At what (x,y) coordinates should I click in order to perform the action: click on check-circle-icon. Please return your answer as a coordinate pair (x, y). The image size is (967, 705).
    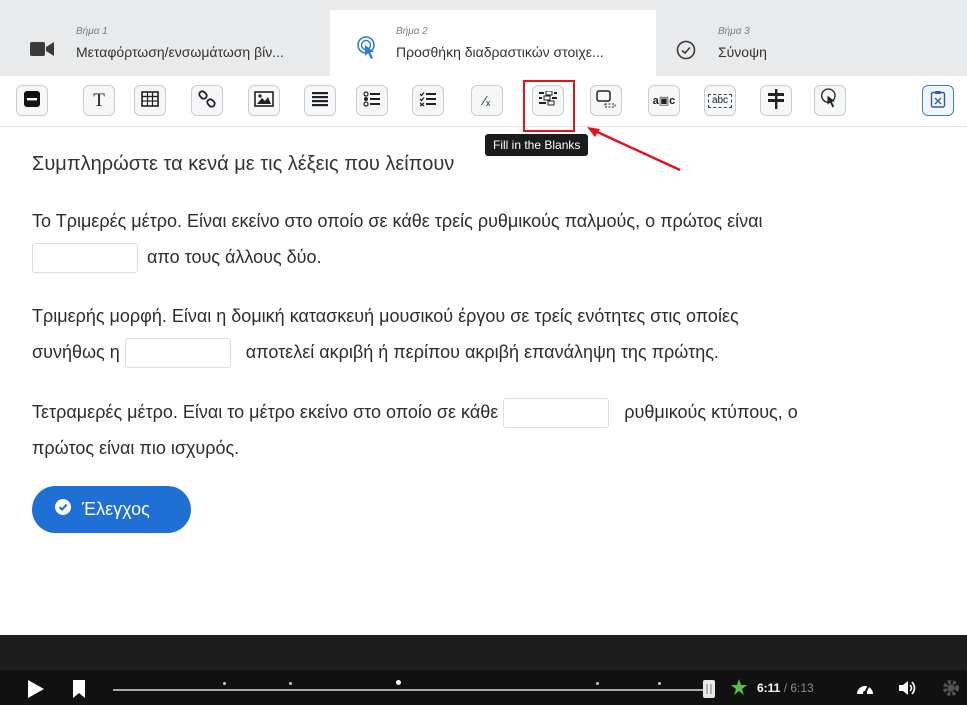
    Looking at the image, I should click on (686, 52).